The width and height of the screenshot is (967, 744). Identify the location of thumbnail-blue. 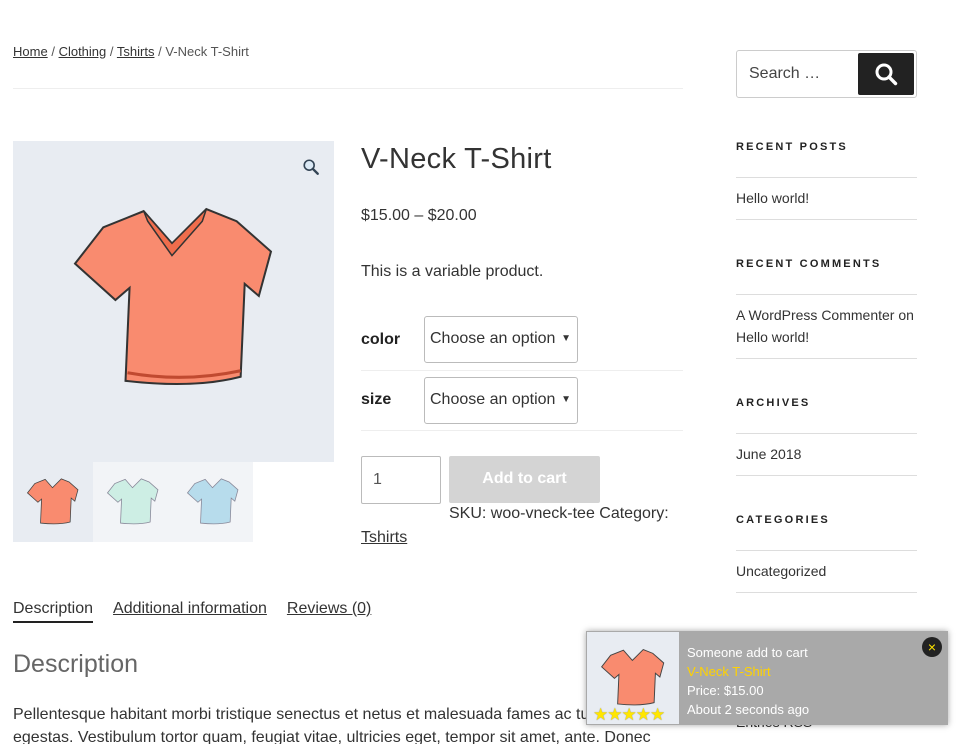
(213, 502).